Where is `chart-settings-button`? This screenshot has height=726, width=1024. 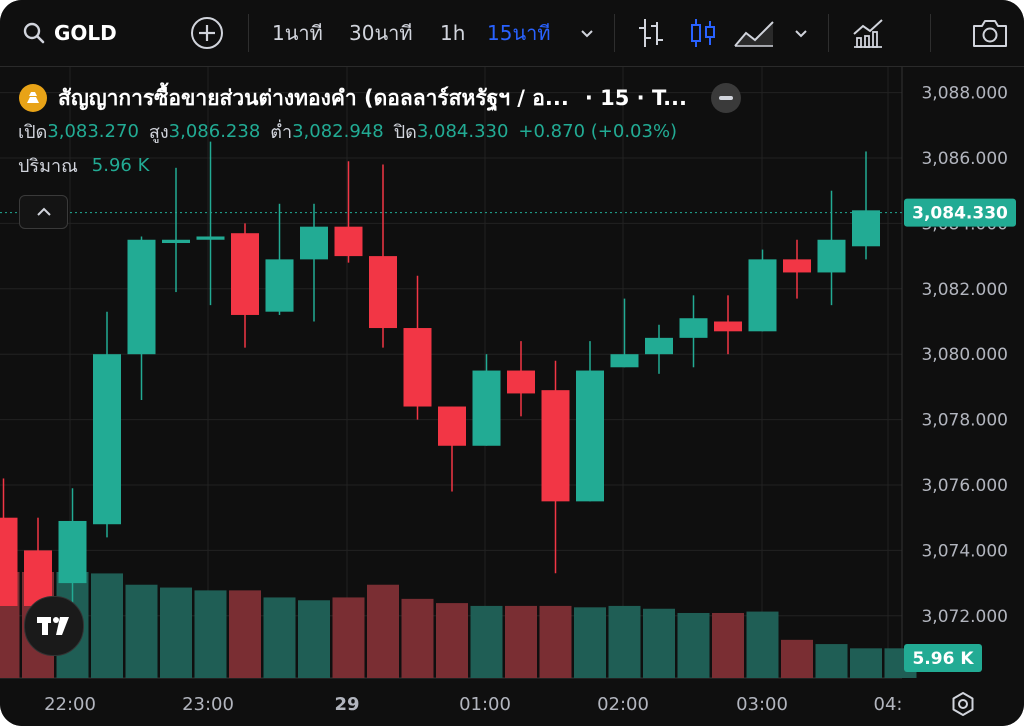
chart-settings-button is located at coordinates (963, 704).